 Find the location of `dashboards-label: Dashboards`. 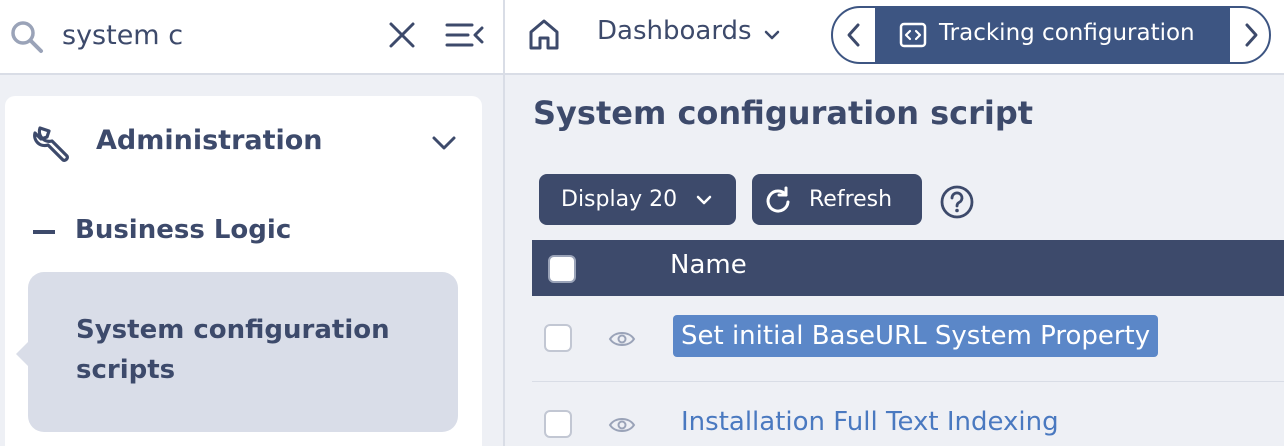

dashboards-label: Dashboards is located at coordinates (674, 31).